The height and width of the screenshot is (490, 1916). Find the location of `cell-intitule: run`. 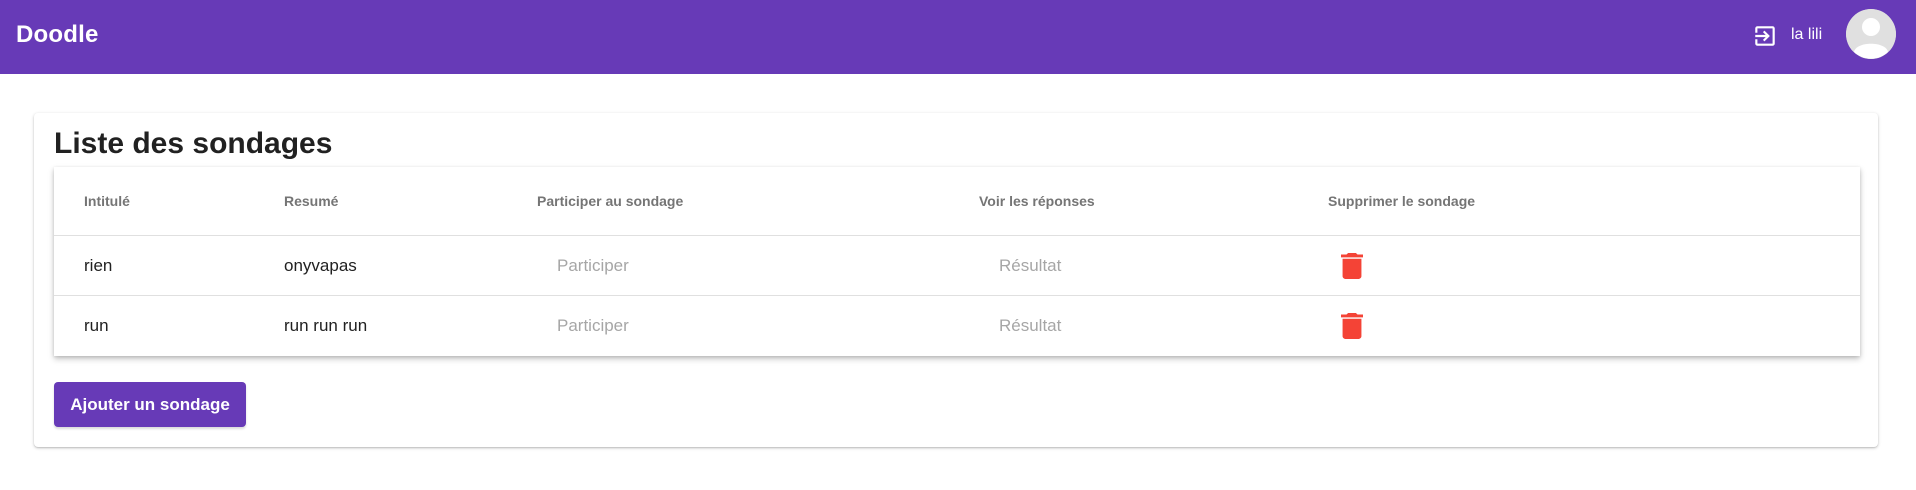

cell-intitule: run is located at coordinates (96, 325).